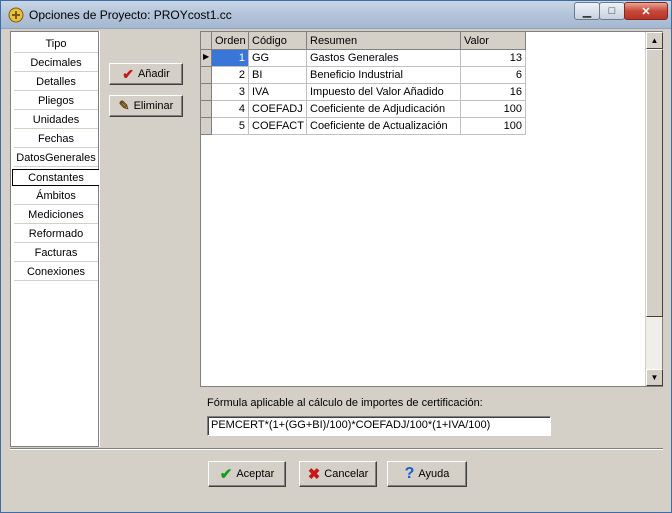 The height and width of the screenshot is (513, 672). Describe the element at coordinates (278, 58) in the screenshot. I see `cell-codigo: GG` at that location.